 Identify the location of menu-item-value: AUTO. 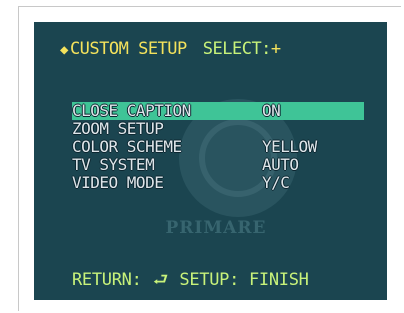
(280, 164).